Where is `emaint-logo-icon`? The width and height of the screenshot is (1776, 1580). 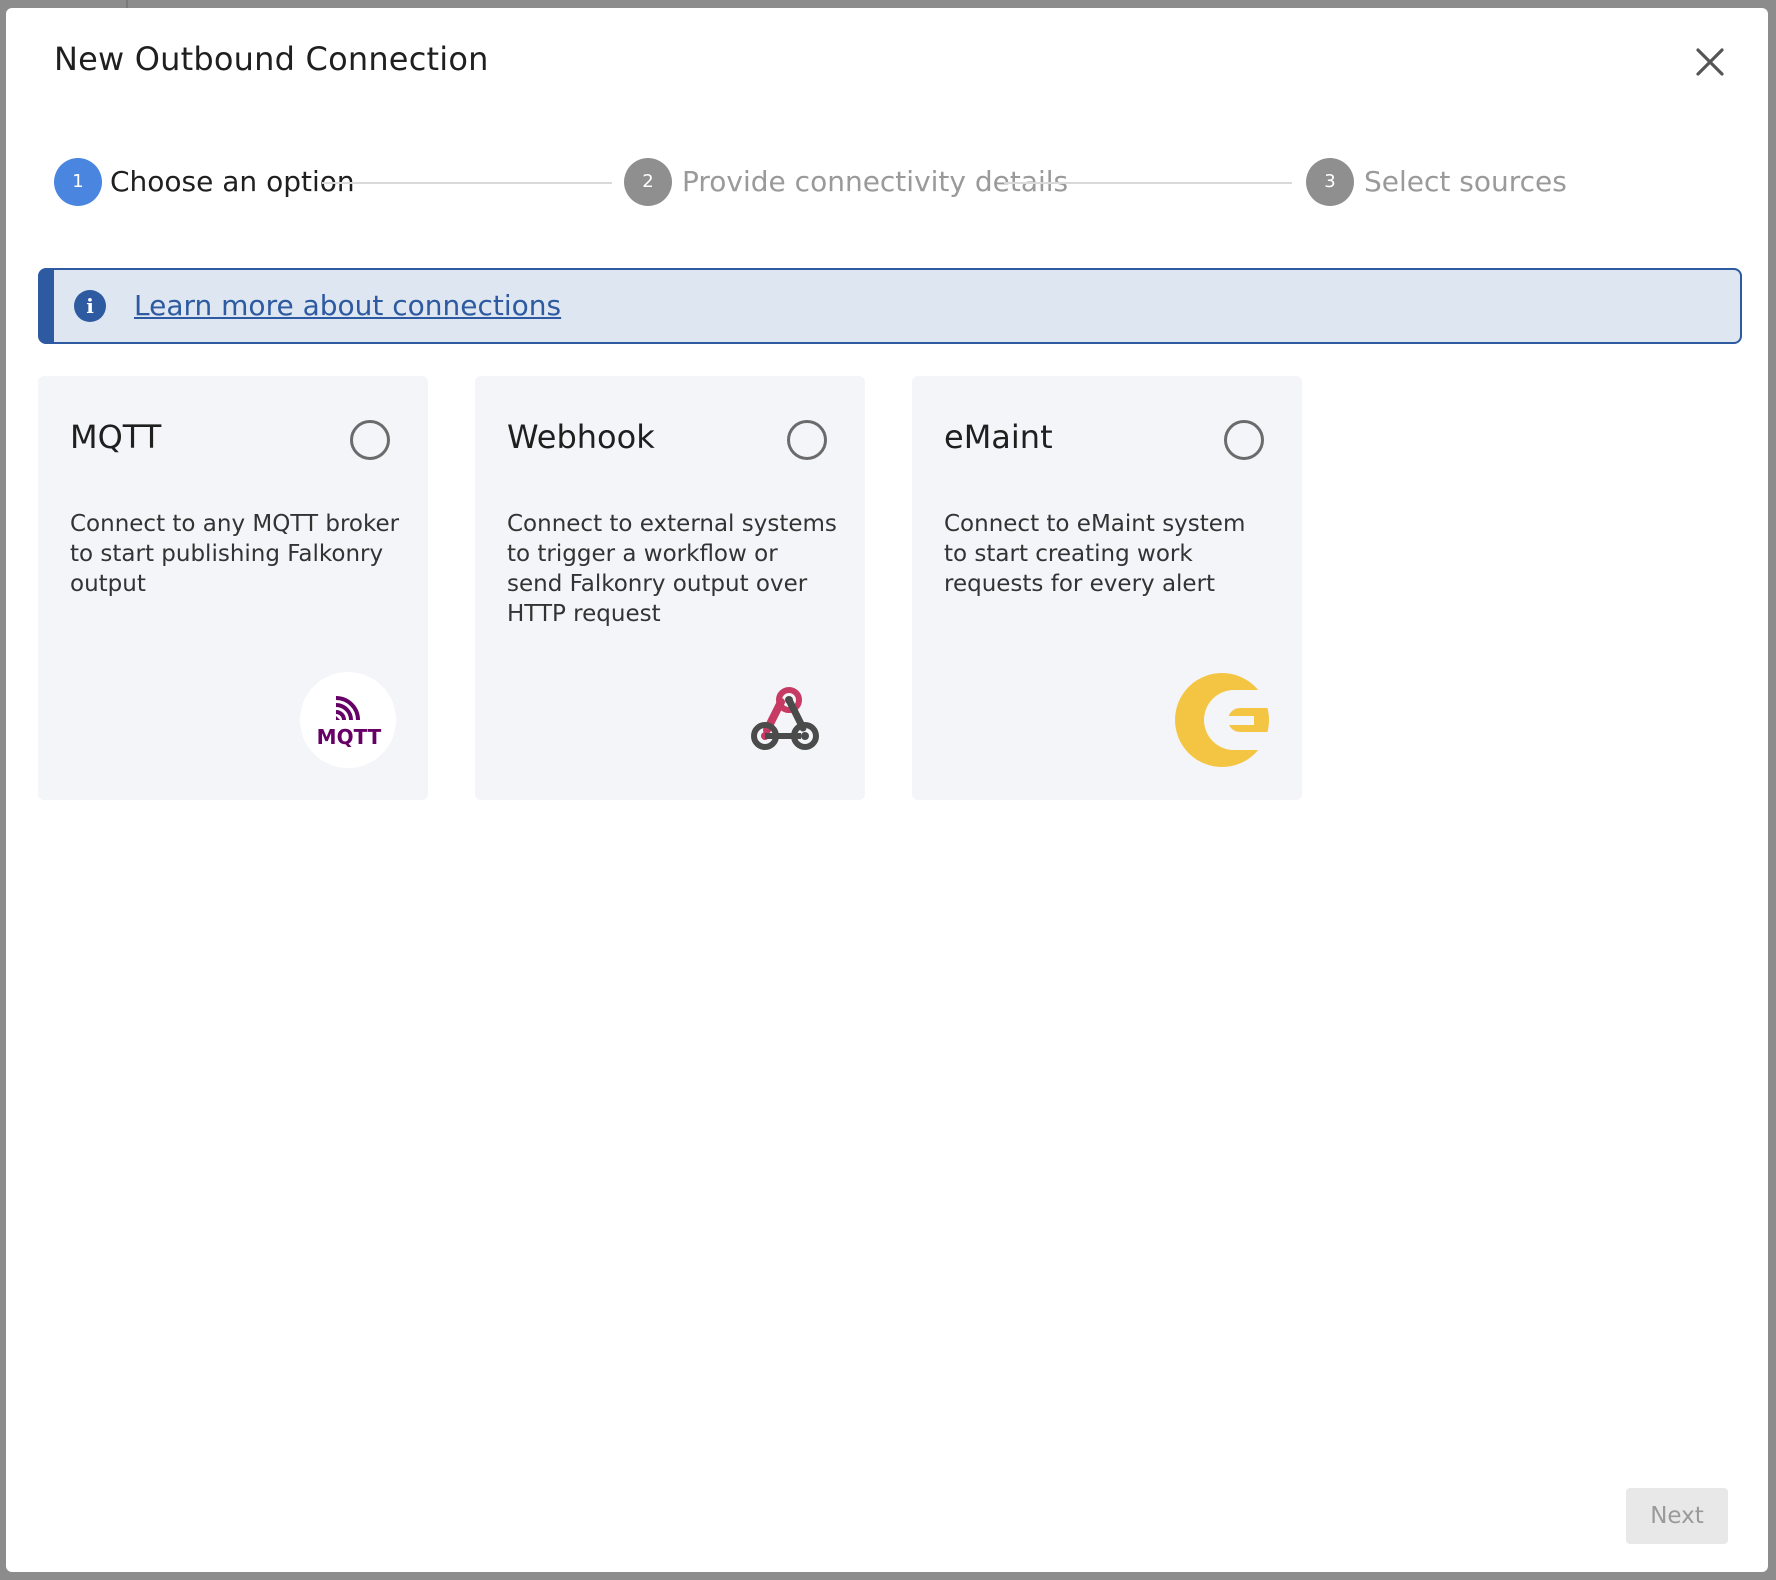 emaint-logo-icon is located at coordinates (1222, 720).